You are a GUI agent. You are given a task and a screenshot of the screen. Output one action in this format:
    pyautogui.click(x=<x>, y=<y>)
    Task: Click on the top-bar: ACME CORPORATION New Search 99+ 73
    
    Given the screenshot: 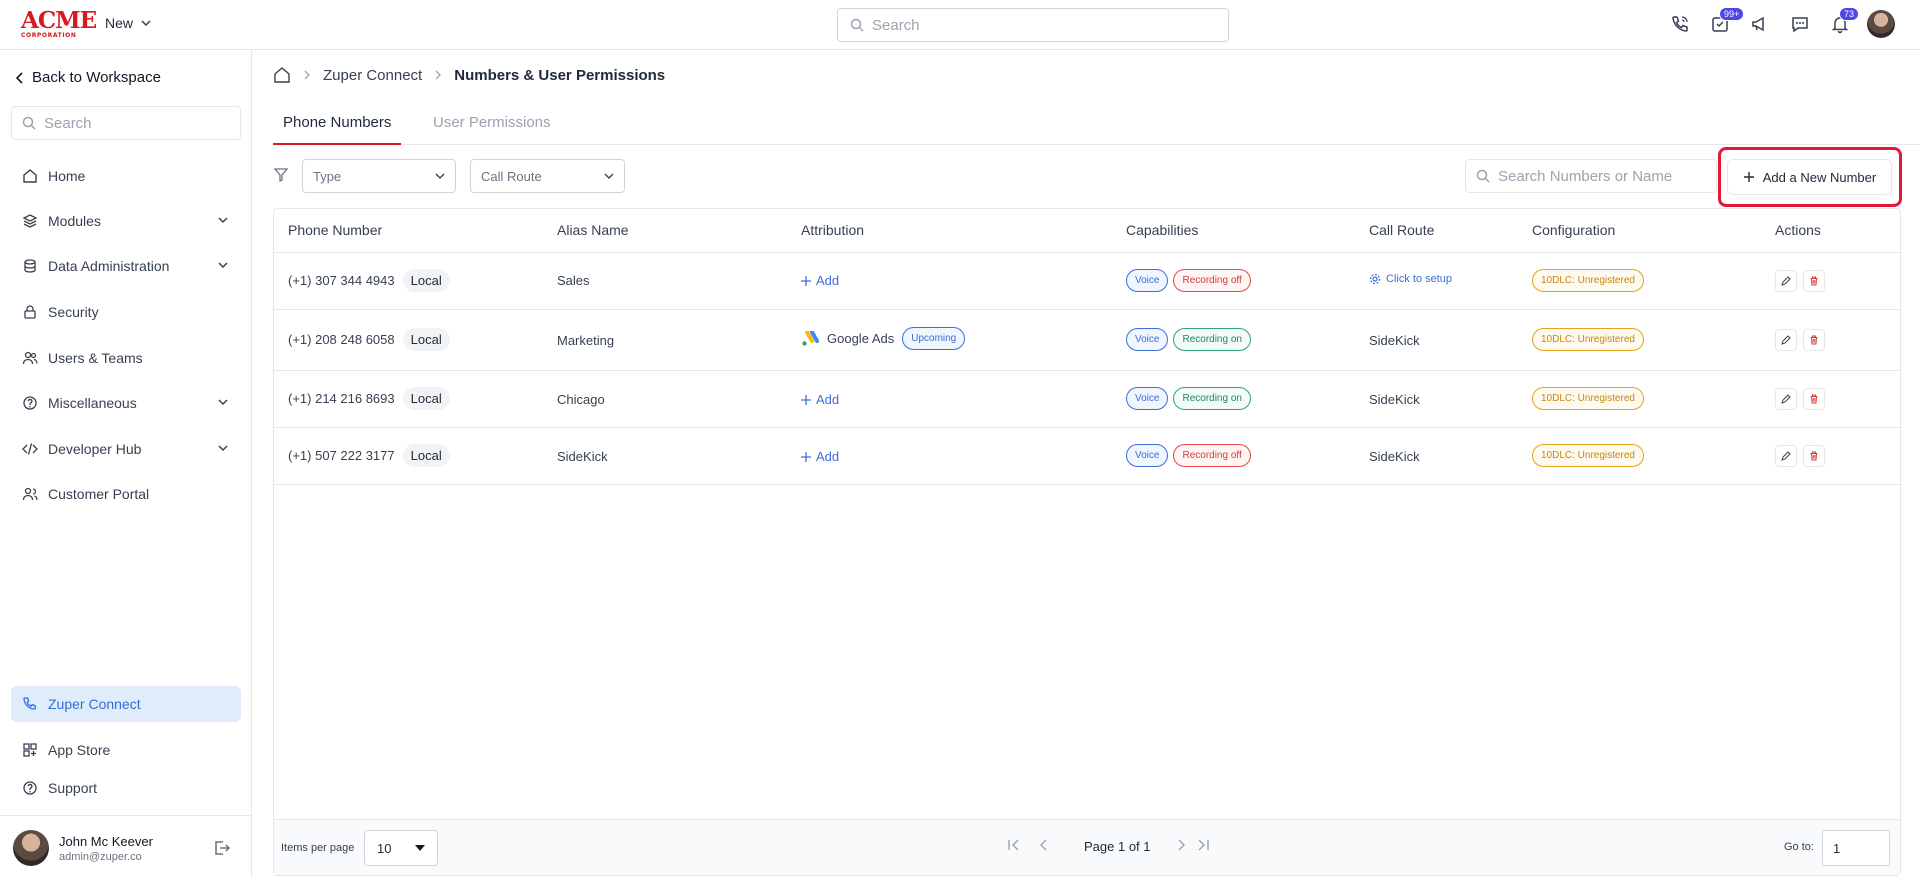 What is the action you would take?
    pyautogui.click(x=960, y=25)
    